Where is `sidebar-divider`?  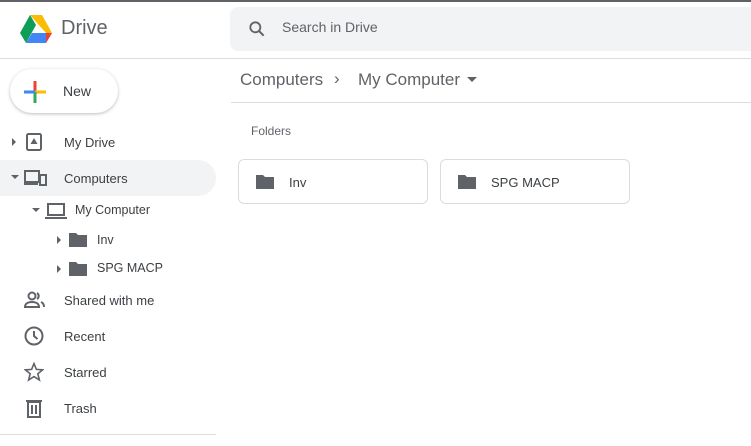
sidebar-divider is located at coordinates (108, 434).